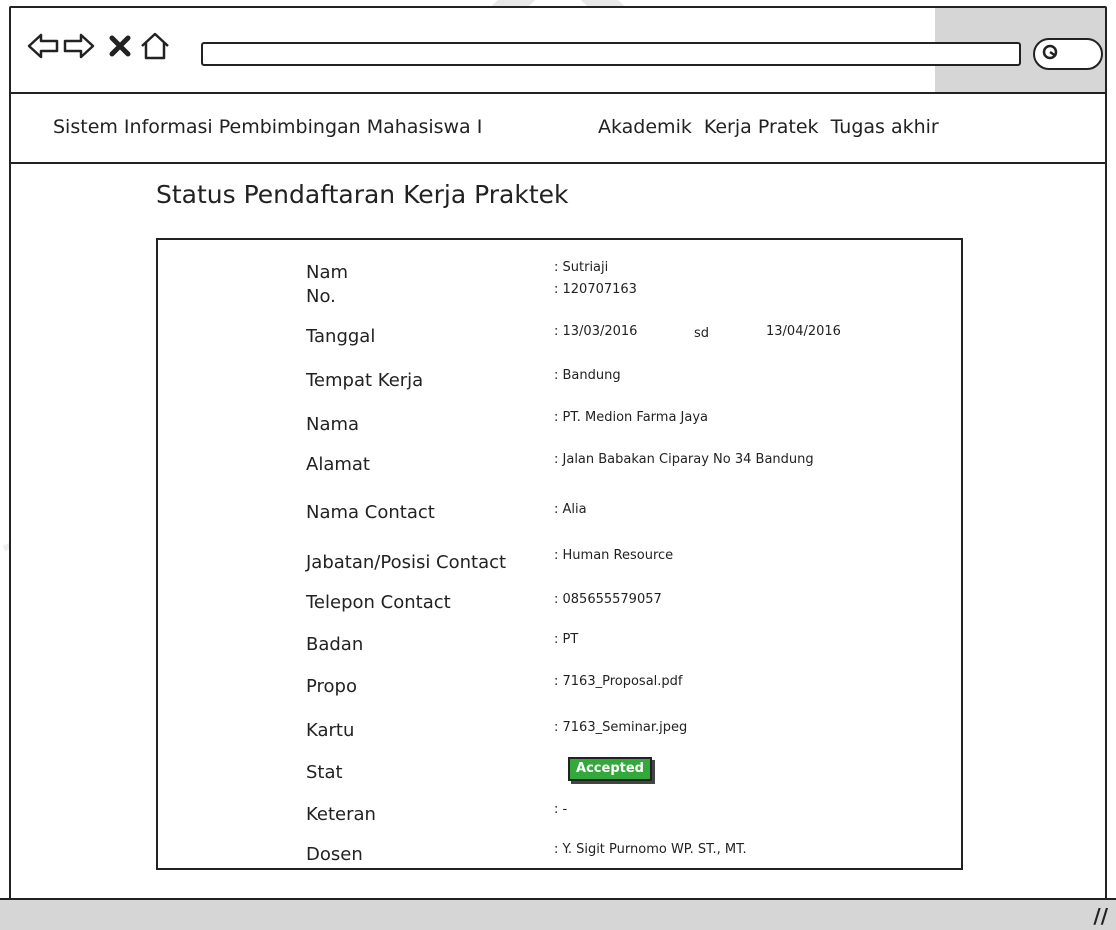 The image size is (1116, 930). Describe the element at coordinates (370, 512) in the screenshot. I see `label-nama-contact: Nama Contact` at that location.